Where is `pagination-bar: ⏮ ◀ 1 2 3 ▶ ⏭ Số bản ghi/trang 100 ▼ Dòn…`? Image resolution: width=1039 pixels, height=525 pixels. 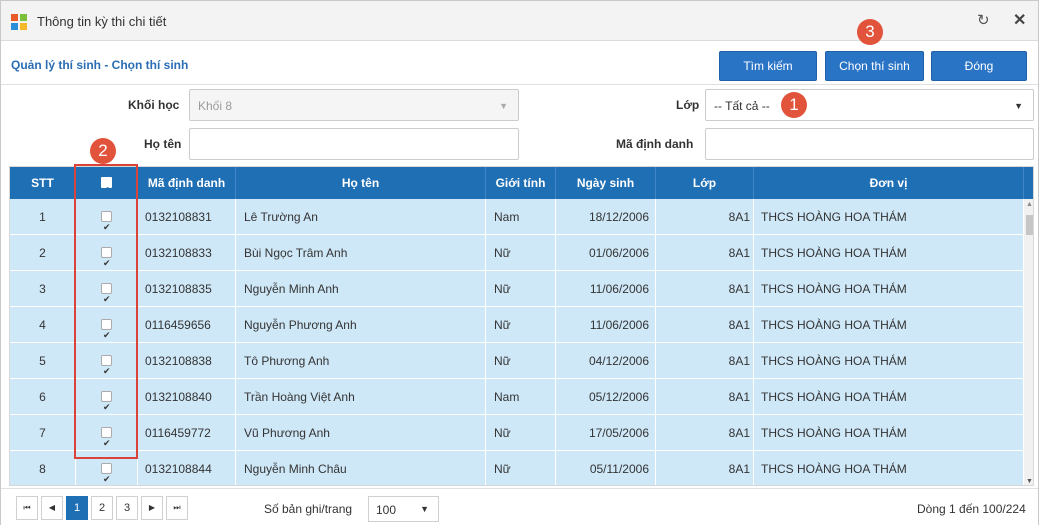
pagination-bar: ⏮ ◀ 1 2 3 ▶ ⏭ Số bản ghi/trang 100 ▼ Dòn… is located at coordinates (519, 506).